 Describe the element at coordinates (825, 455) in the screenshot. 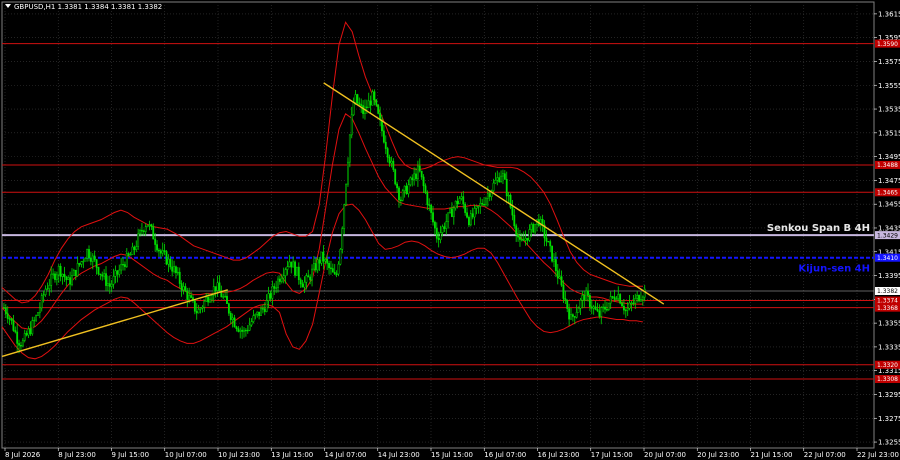

I see `x-tick-label: 22 Jul 07:00` at that location.